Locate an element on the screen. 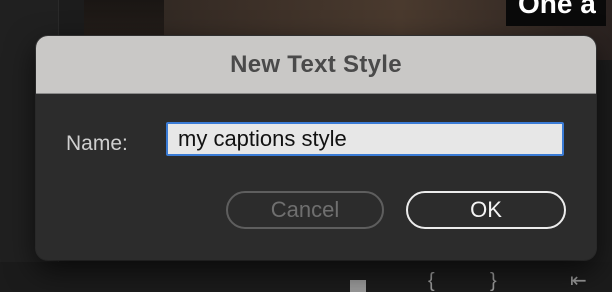 This screenshot has width=612, height=292. ok-button: OK is located at coordinates (486, 210).